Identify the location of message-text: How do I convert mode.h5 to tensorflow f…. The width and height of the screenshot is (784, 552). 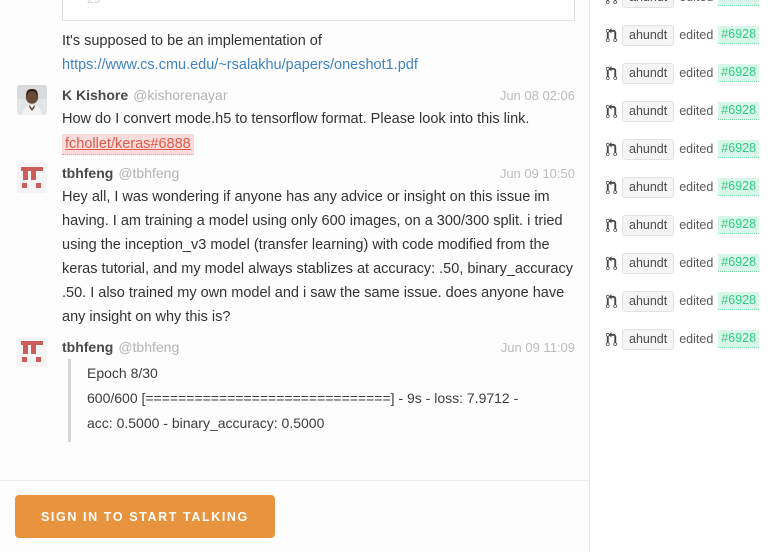
(296, 119).